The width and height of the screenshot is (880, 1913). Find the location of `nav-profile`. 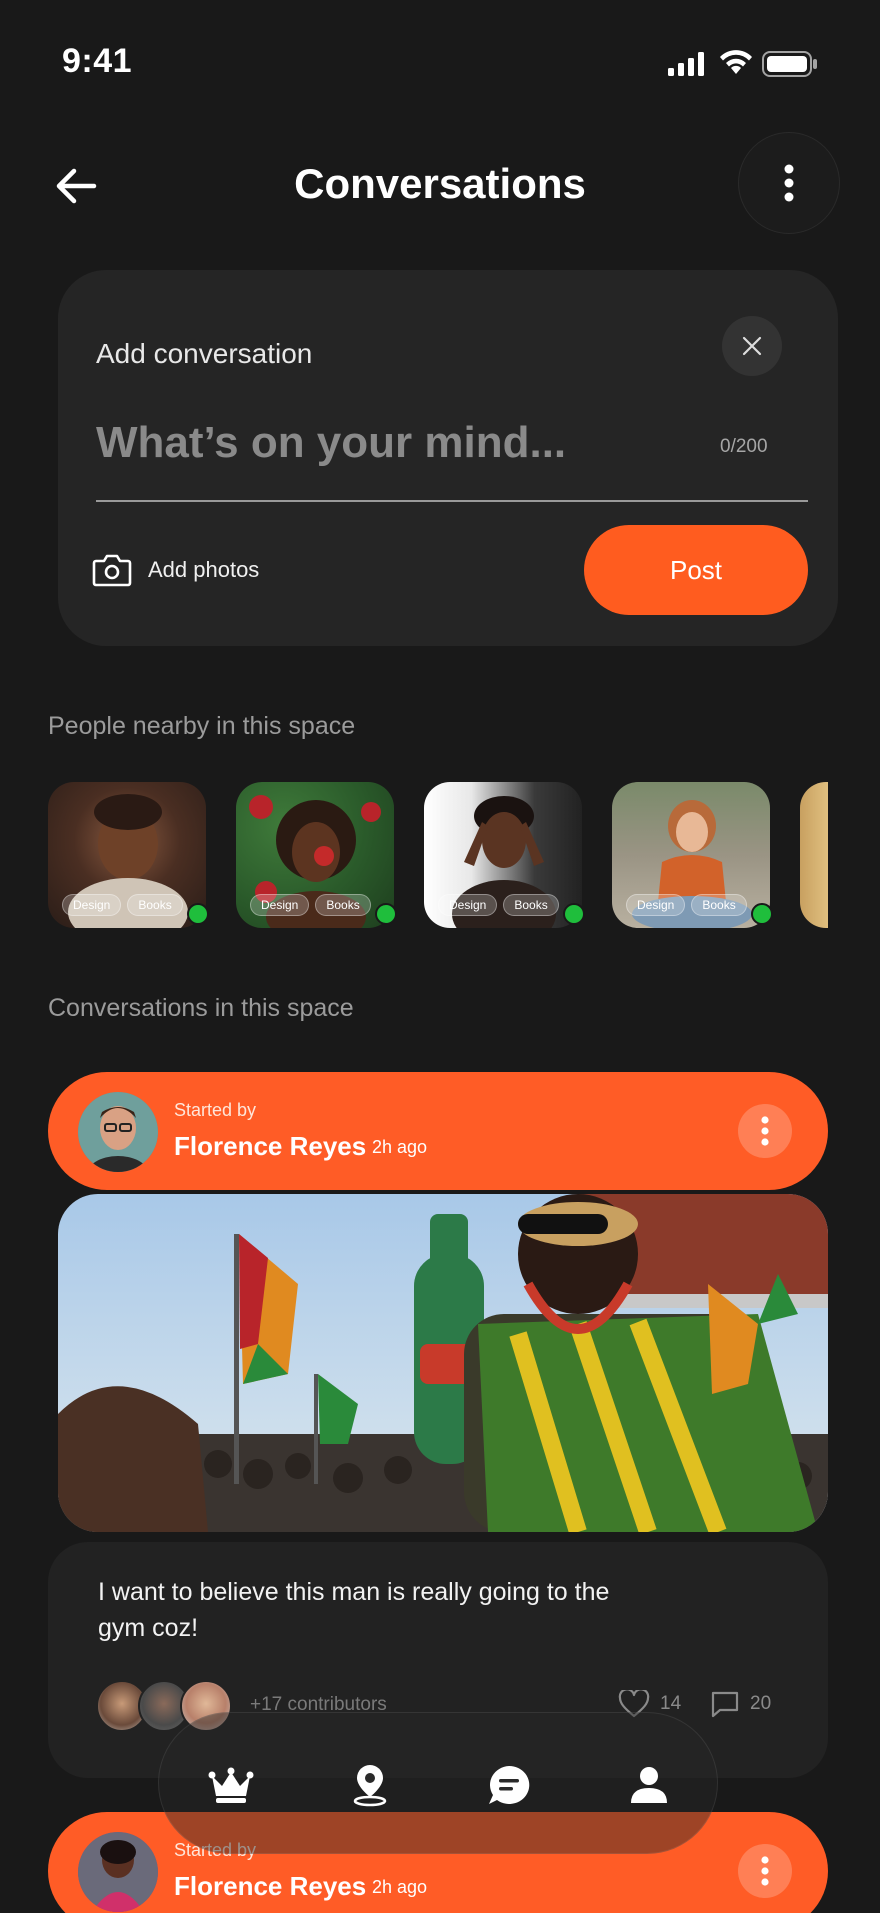

nav-profile is located at coordinates (649, 1785).